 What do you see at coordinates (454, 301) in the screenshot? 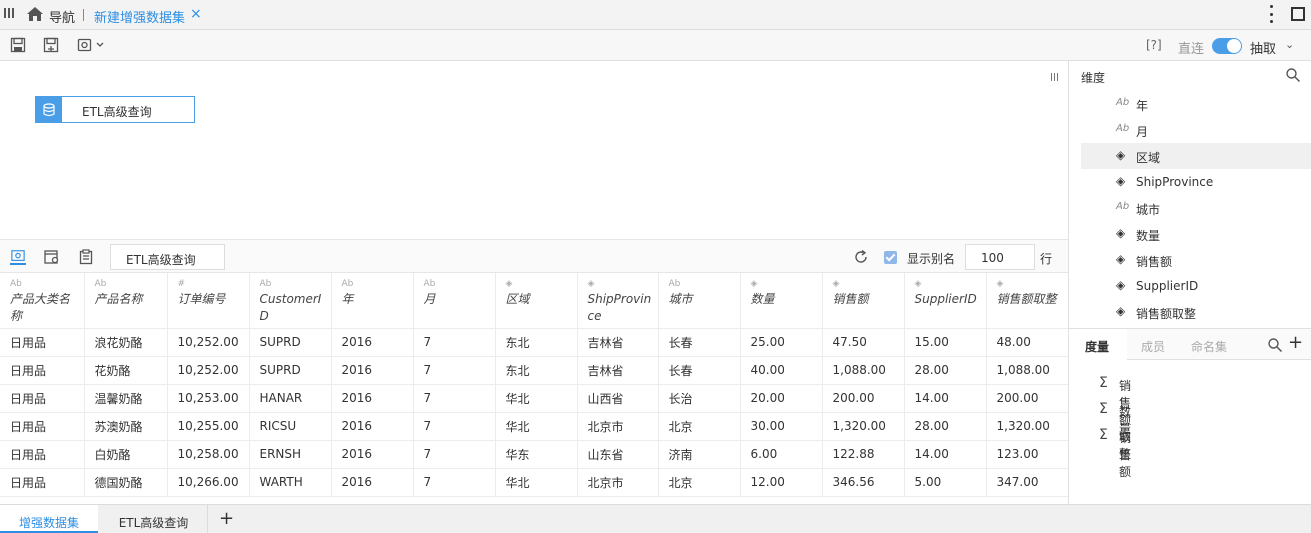
I see `column-header: Ab 月` at bounding box center [454, 301].